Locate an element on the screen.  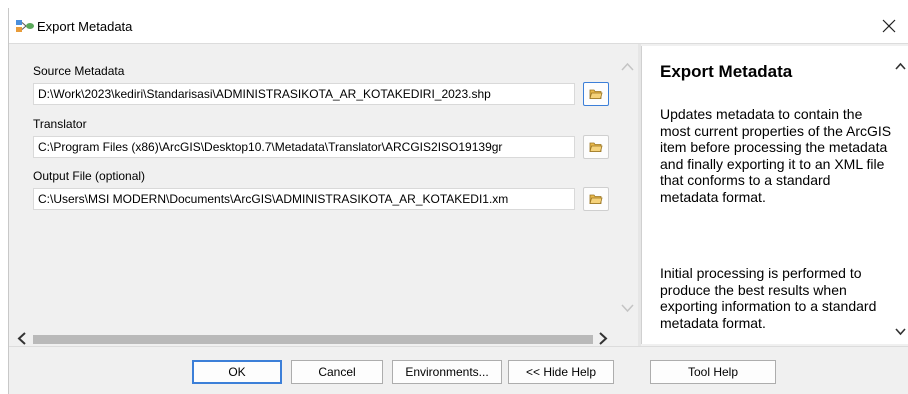
parameters-horizontal-scrollbar is located at coordinates (314, 338).